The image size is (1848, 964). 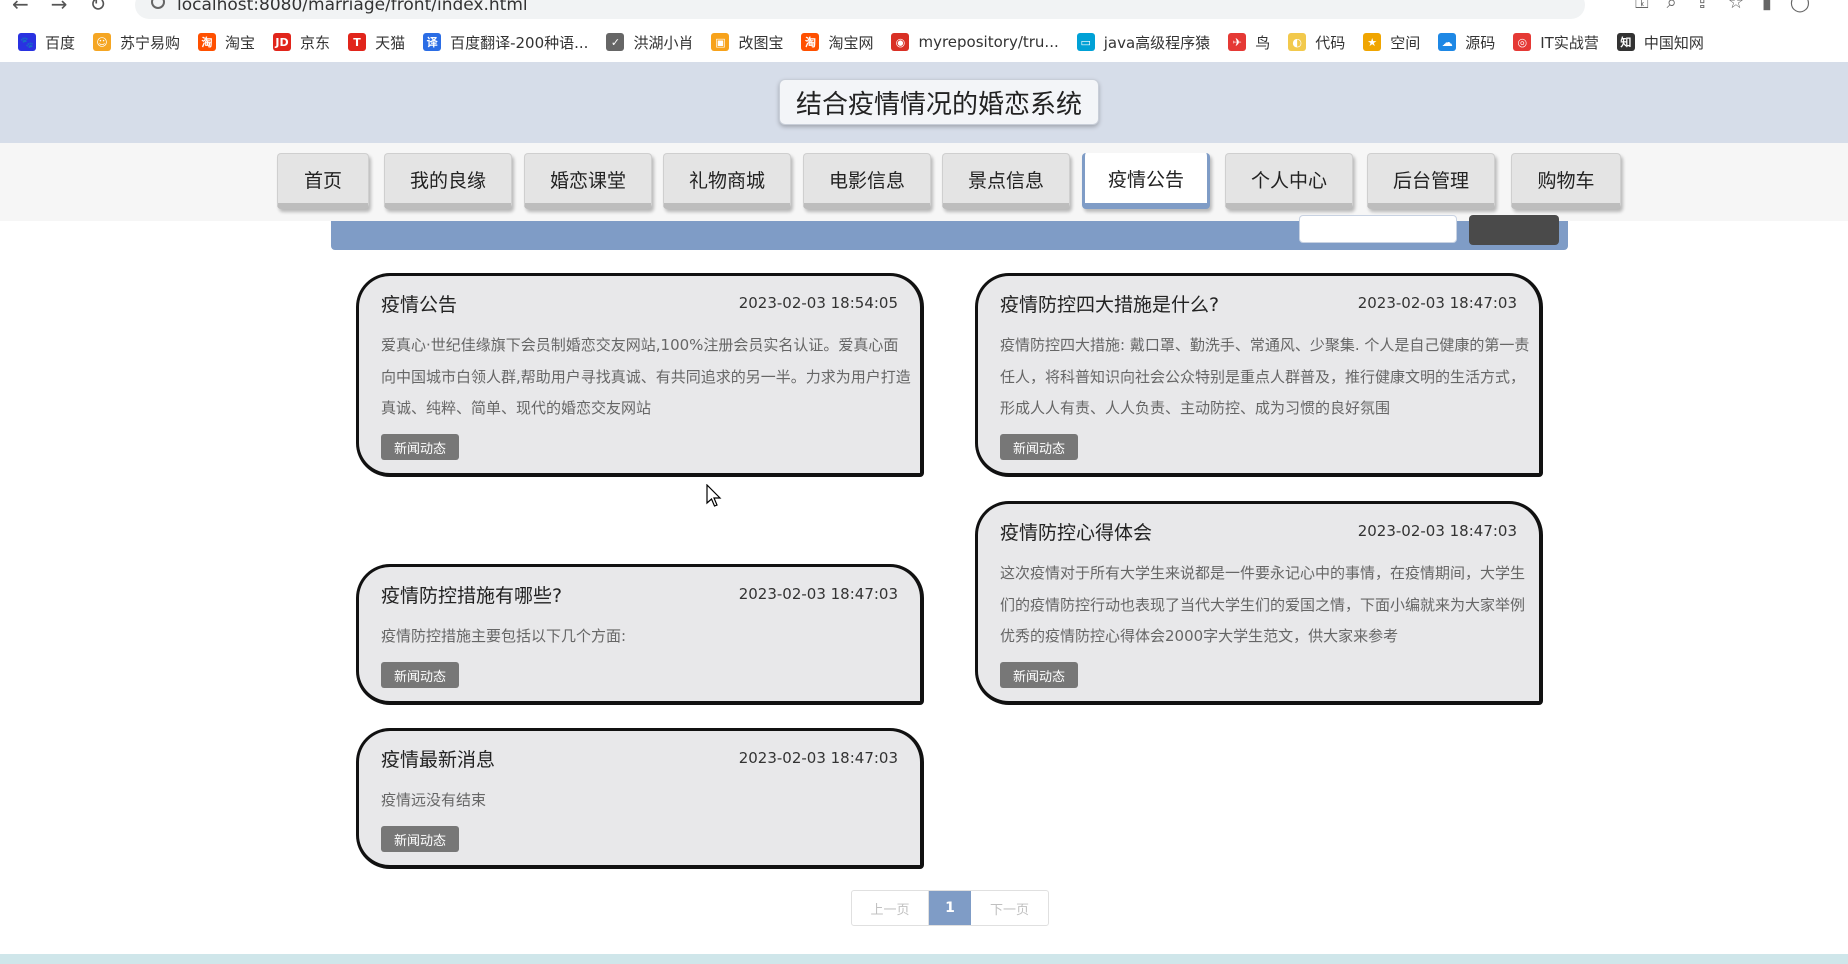 I want to click on bookmark-item: ☺ 苏宁易购, so click(x=136, y=42).